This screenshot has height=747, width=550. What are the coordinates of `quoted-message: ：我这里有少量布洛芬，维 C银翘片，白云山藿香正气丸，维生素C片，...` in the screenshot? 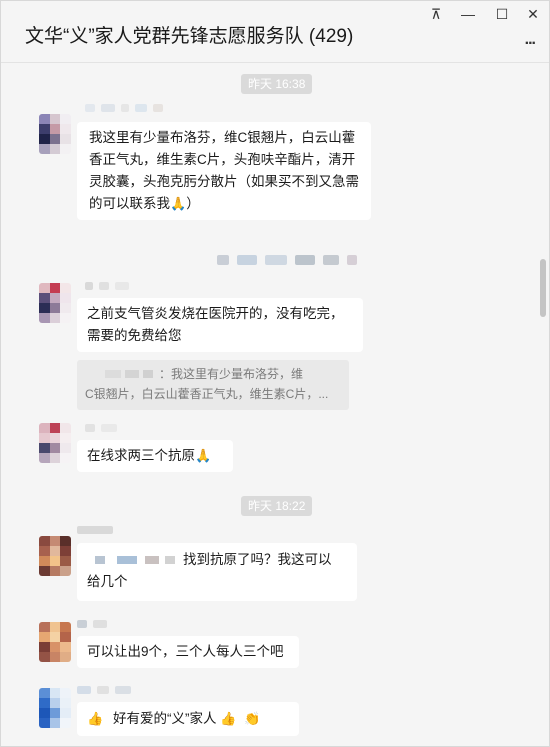 It's located at (213, 385).